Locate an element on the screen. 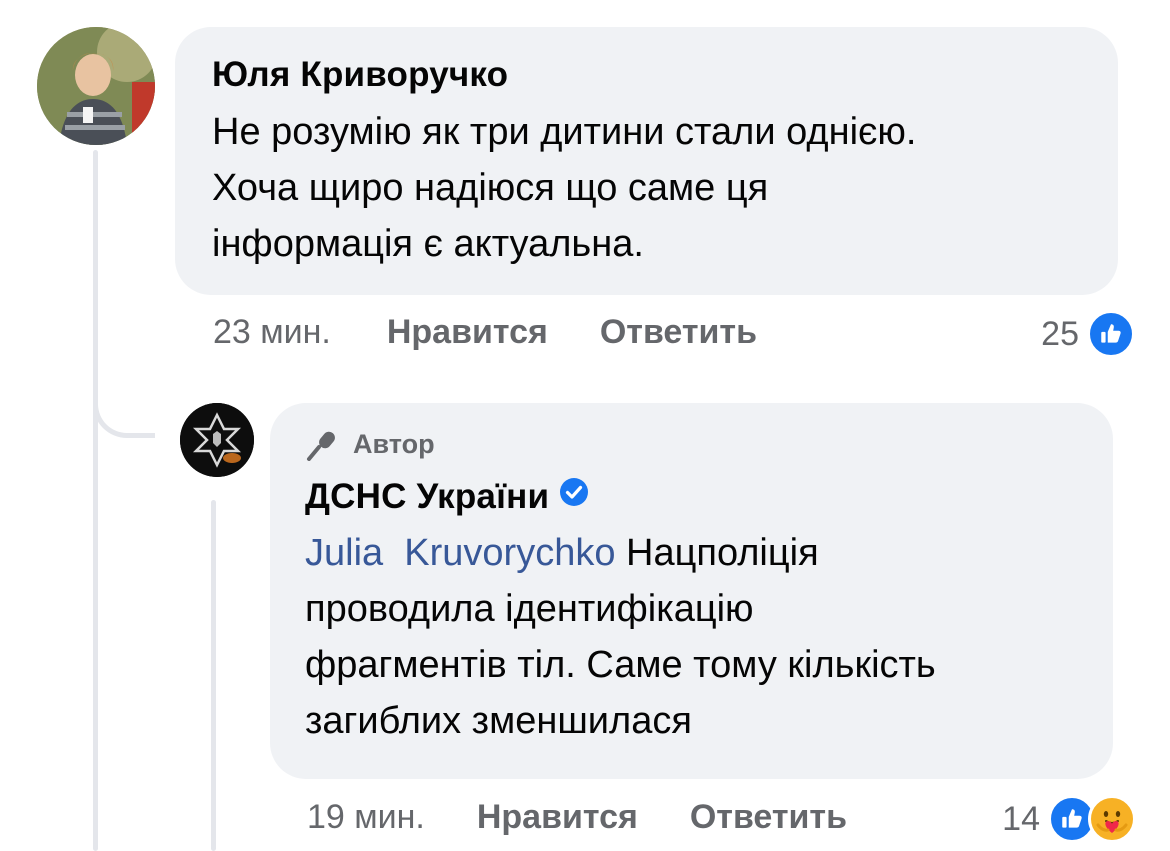 The width and height of the screenshot is (1170, 851). avatar-photo is located at coordinates (96, 86).